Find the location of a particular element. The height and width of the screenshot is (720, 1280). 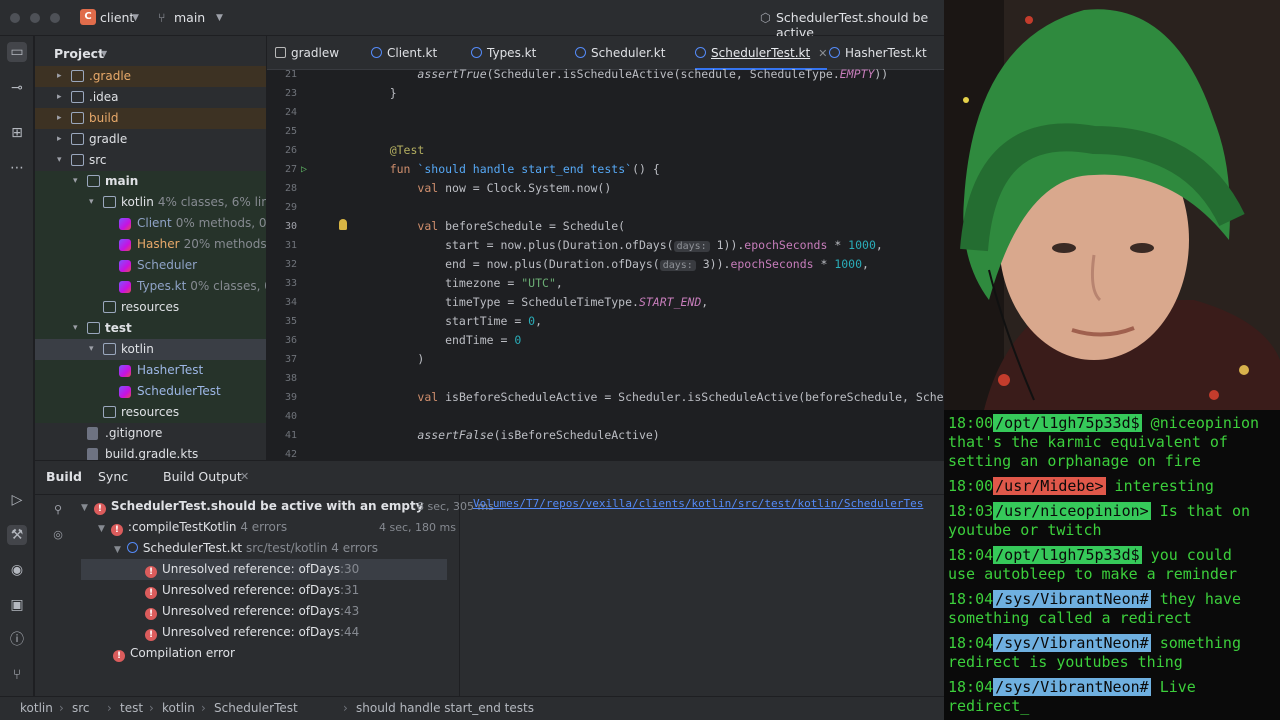

code-line: 30 val beforeSchedule = Schedule( is located at coordinates (605, 226).